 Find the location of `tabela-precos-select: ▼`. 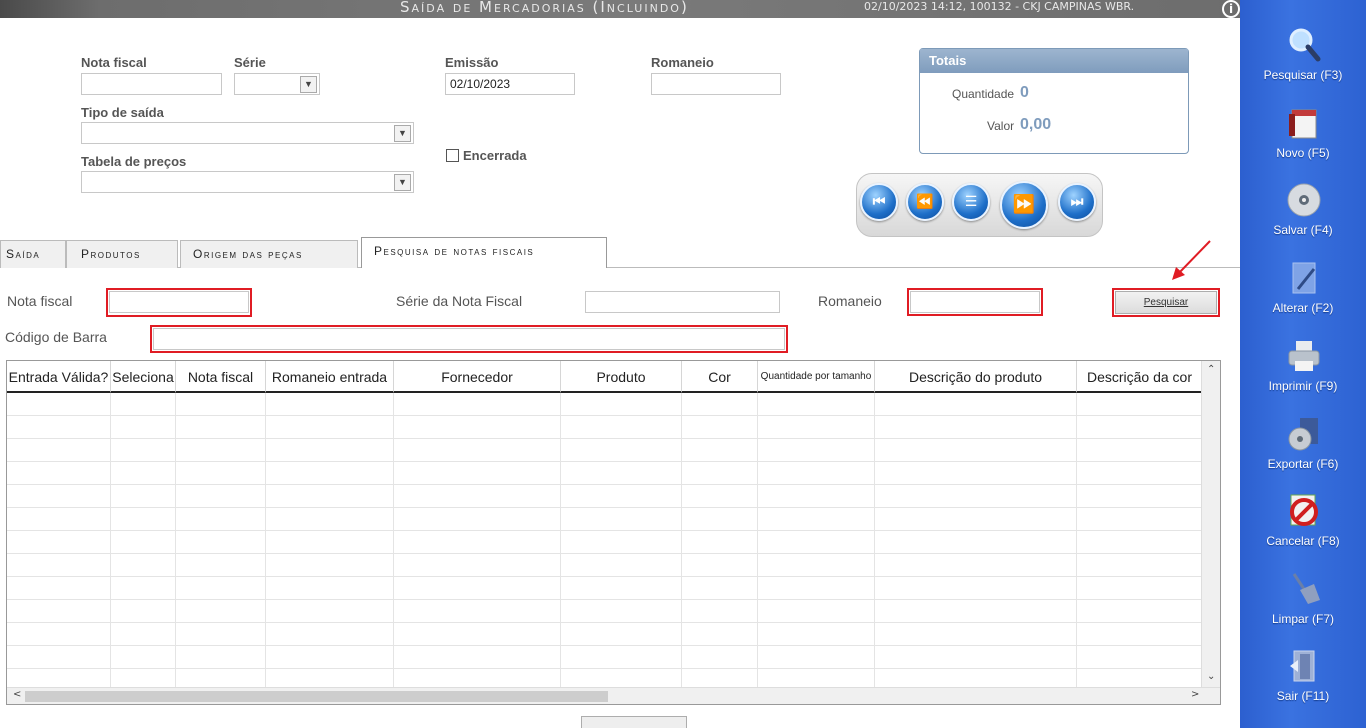

tabela-precos-select: ▼ is located at coordinates (247, 182).